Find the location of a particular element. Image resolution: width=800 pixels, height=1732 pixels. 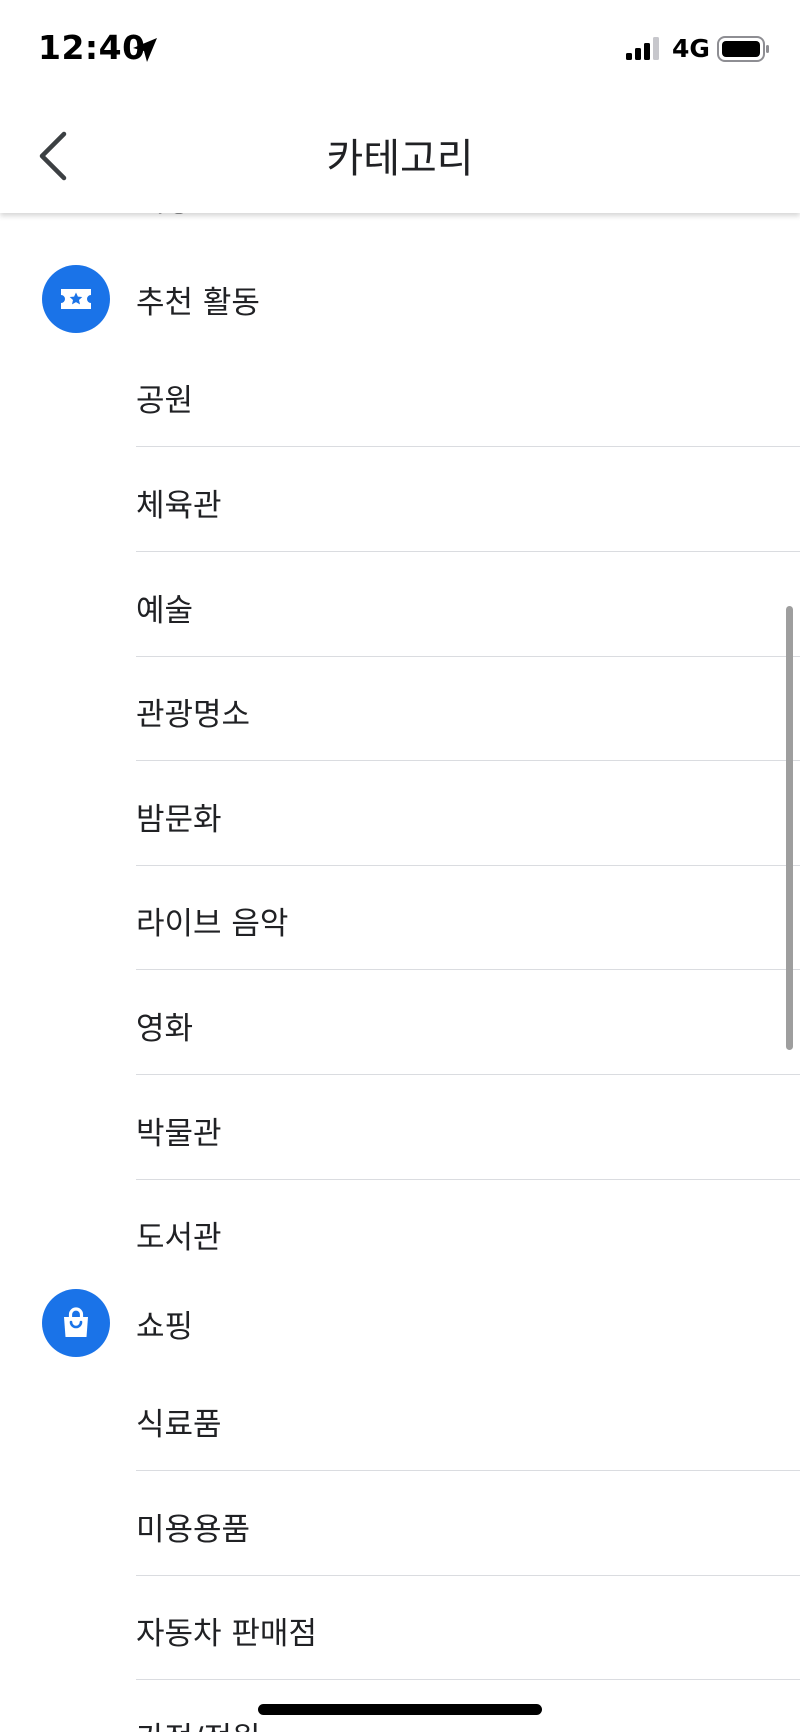

list-item-label: 체육관 is located at coordinates (179, 506).